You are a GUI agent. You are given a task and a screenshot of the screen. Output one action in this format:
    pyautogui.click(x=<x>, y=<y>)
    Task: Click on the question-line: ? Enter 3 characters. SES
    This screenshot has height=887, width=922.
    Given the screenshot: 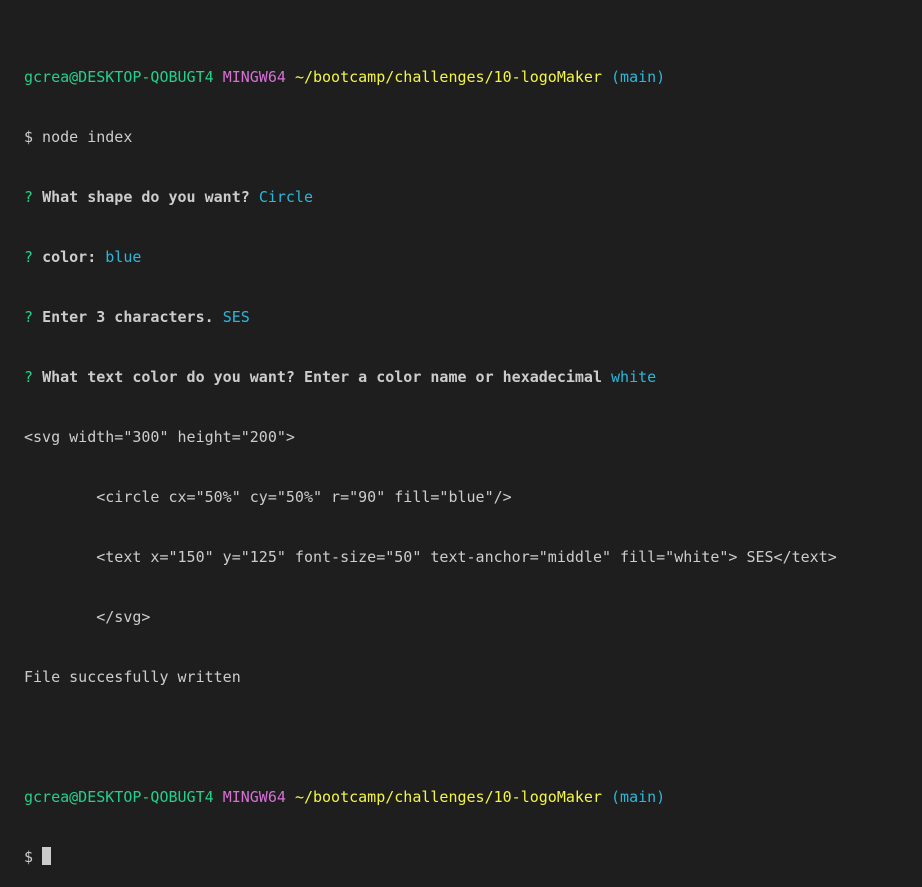 What is the action you would take?
    pyautogui.click(x=473, y=317)
    